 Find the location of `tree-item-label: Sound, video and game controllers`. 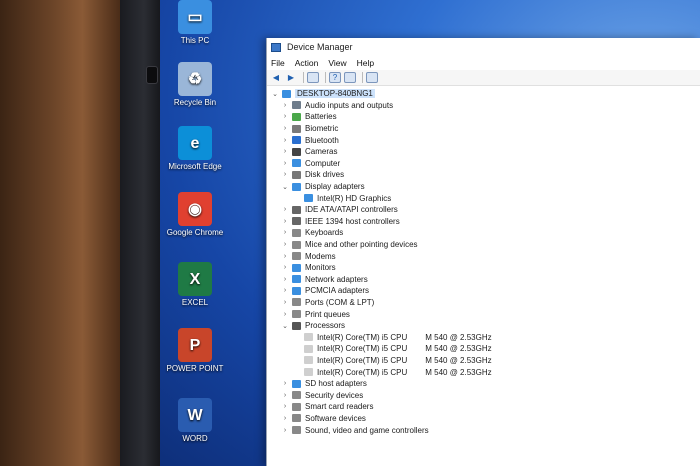

tree-item-label: Sound, video and game controllers is located at coordinates (367, 430).